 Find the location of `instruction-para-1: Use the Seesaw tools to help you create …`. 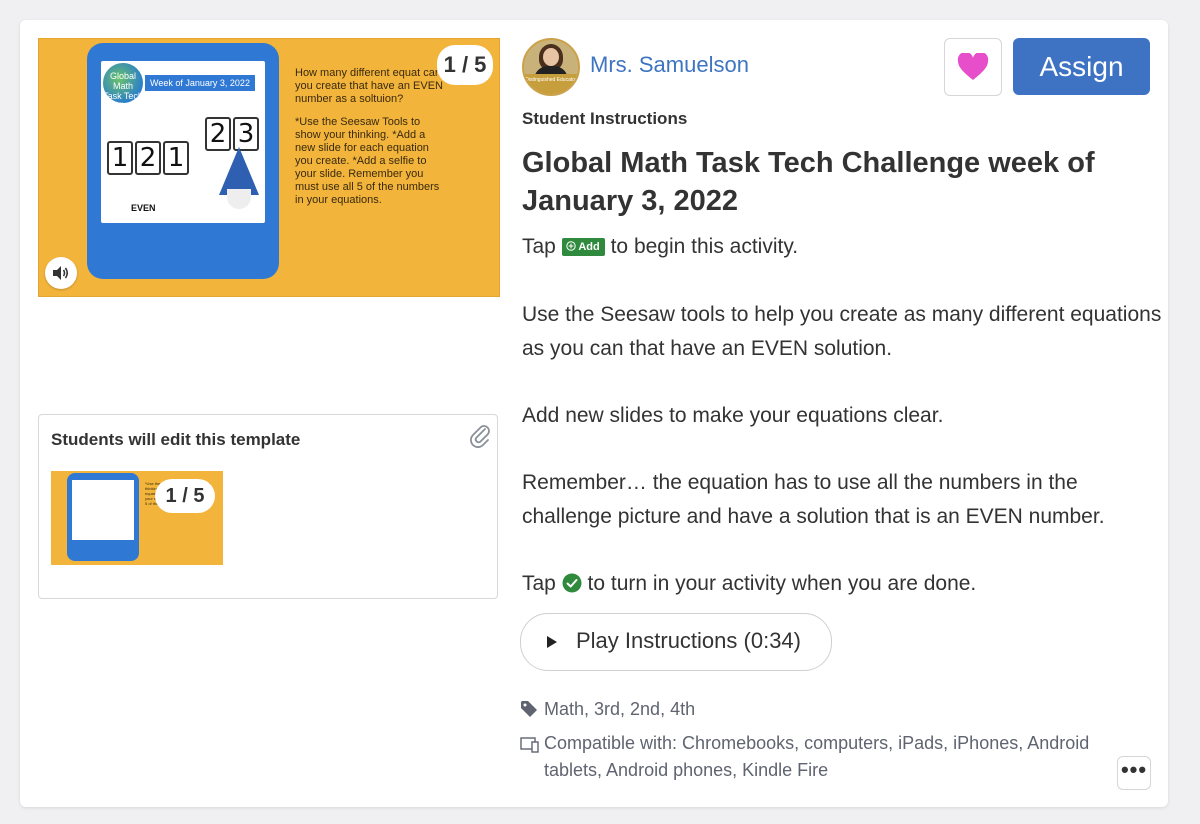

instruction-para-1: Use the Seesaw tools to help you create … is located at coordinates (842, 331).